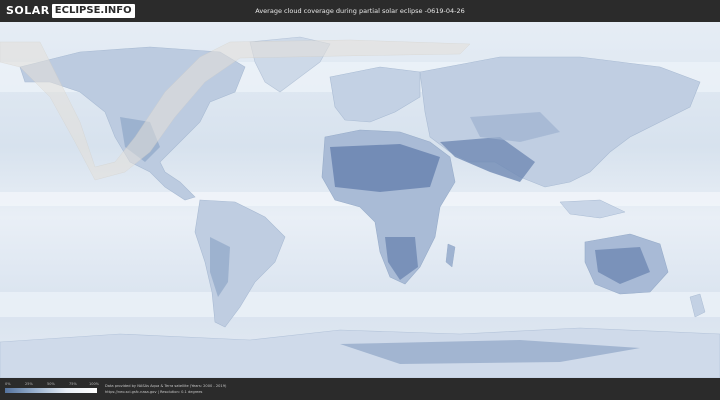  What do you see at coordinates (8, 384) in the screenshot?
I see `legend-tick-0: 0%` at bounding box center [8, 384].